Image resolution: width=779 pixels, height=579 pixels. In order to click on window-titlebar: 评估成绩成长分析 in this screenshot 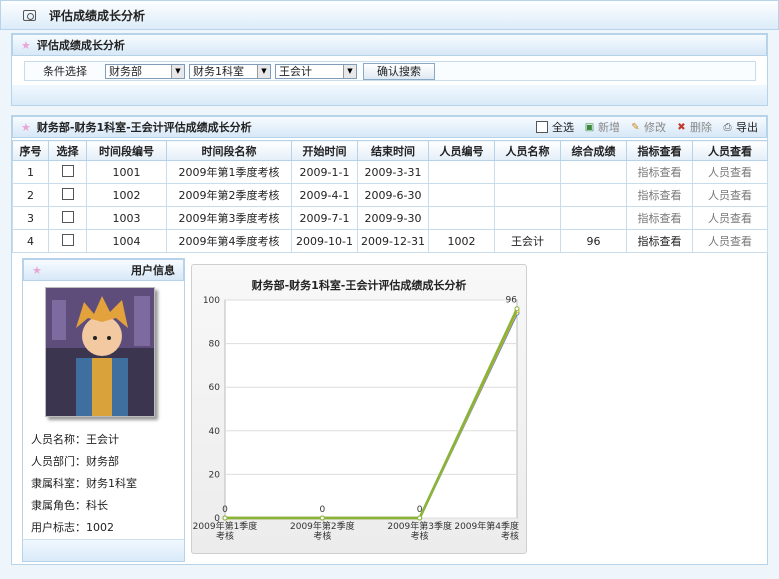, I will do `click(389, 15)`.